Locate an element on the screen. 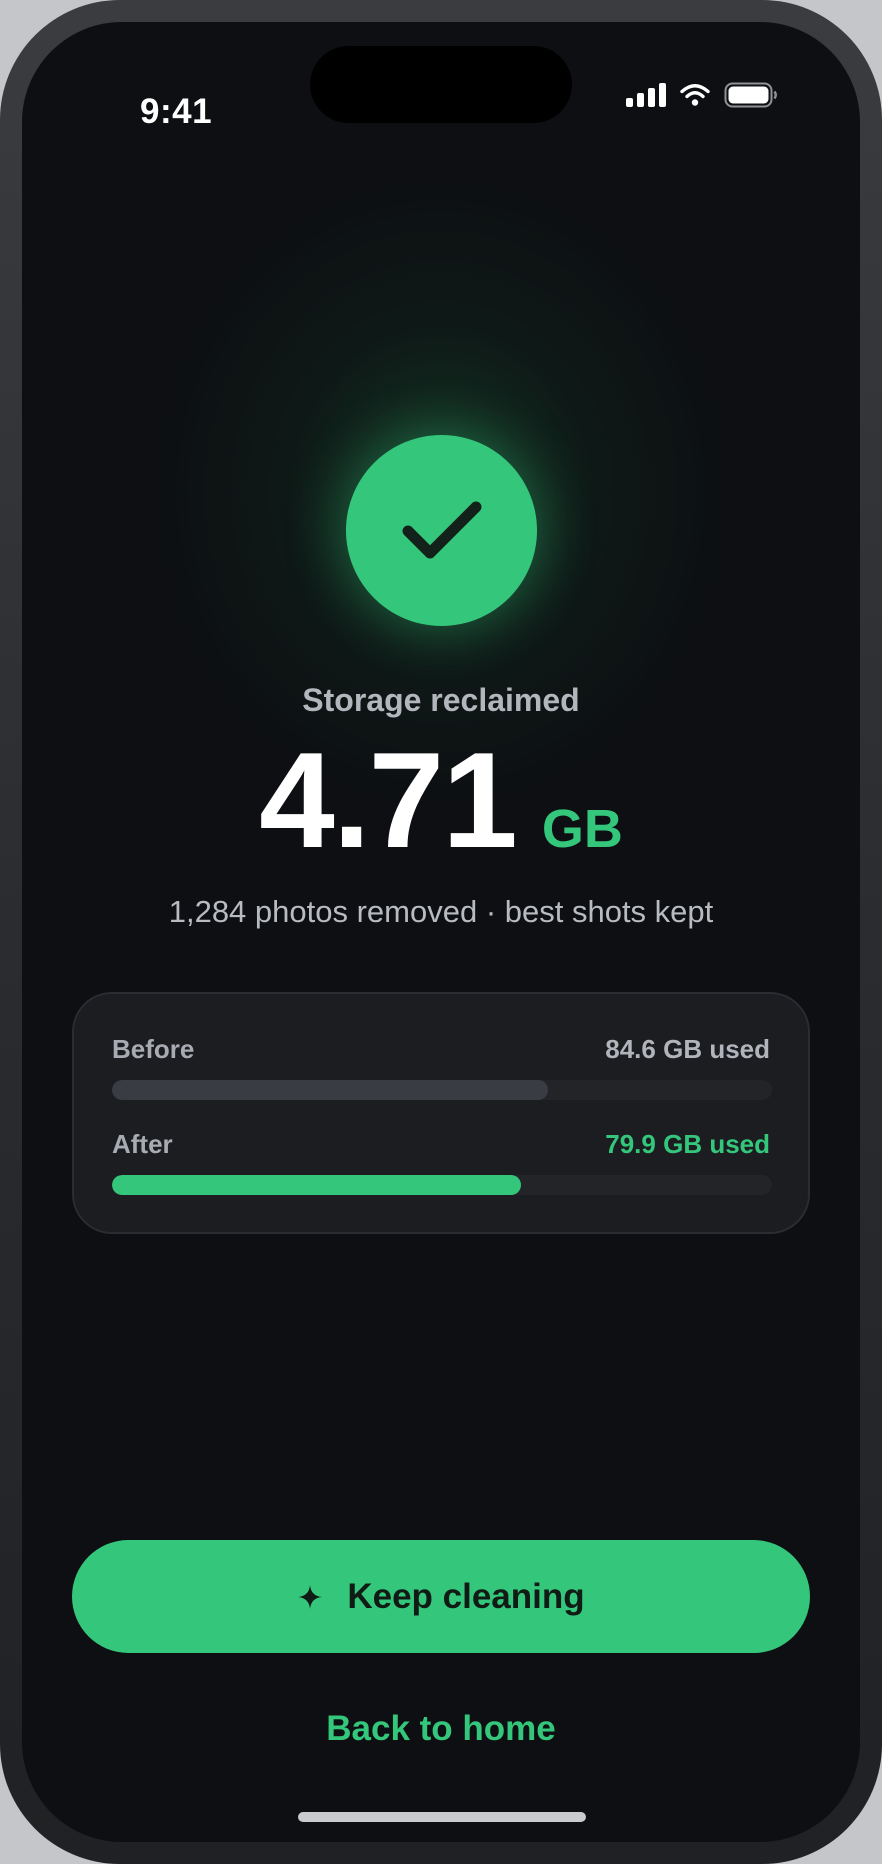  checkmark-icon is located at coordinates (441, 529).